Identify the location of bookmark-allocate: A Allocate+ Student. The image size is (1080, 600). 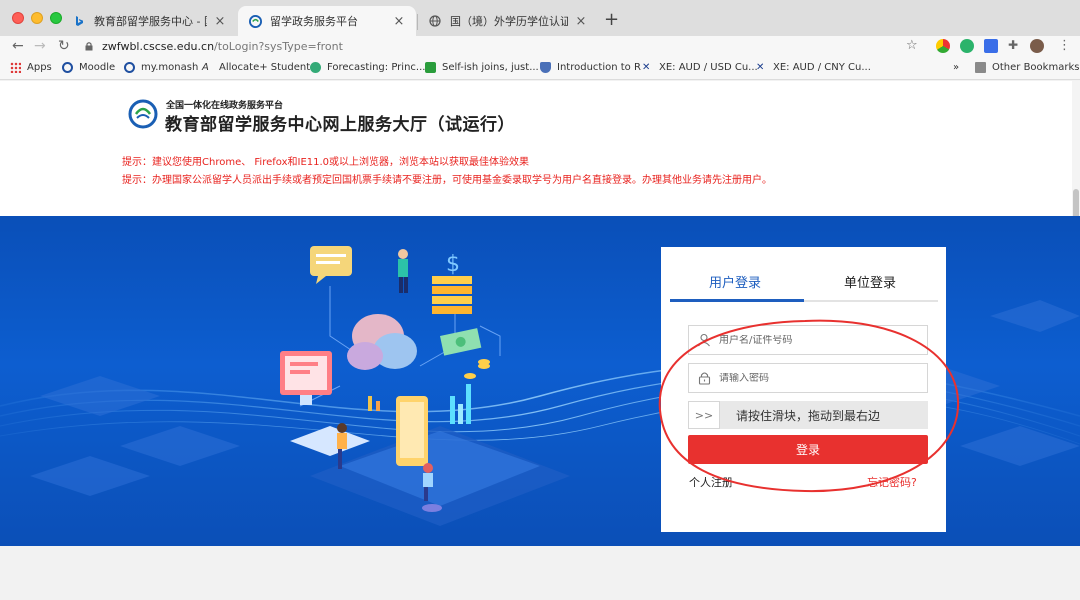
(256, 67).